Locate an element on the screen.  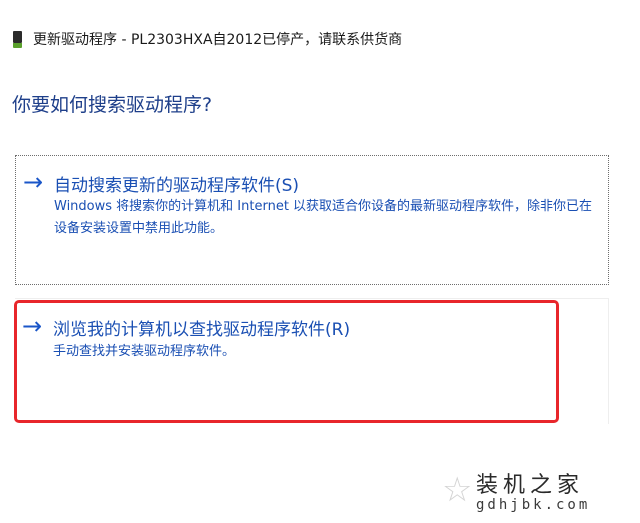
watermark-title: 装机之家 is located at coordinates (530, 485).